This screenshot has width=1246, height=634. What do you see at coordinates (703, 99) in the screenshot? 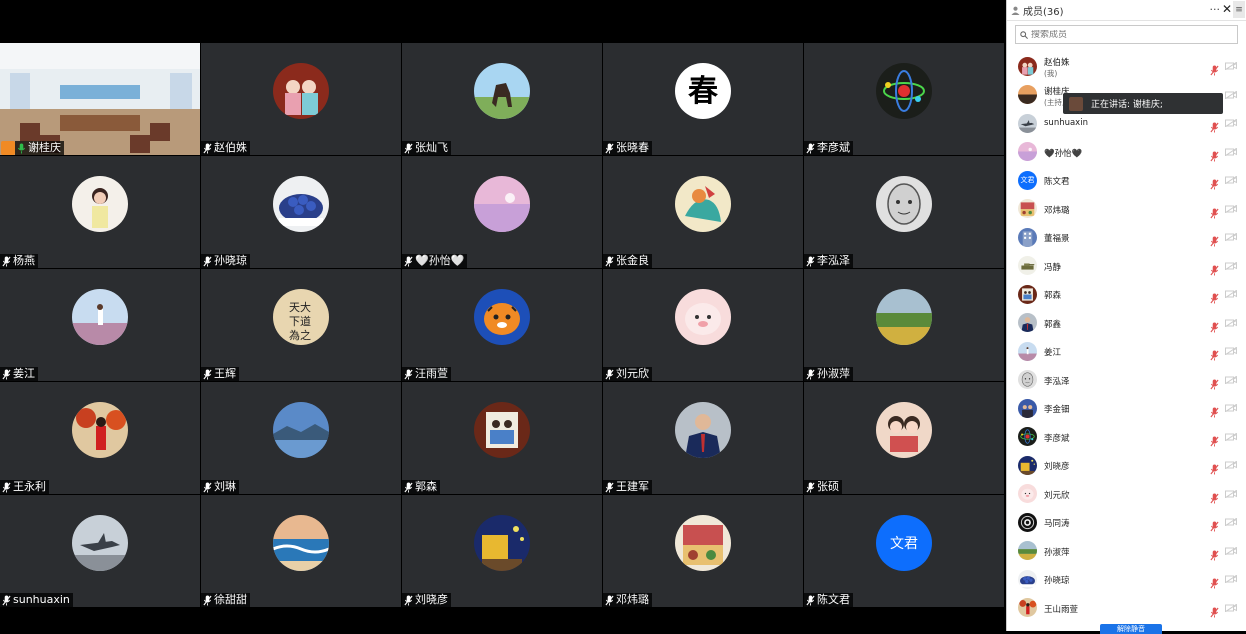
I see `participant-tile: 春张晓春` at bounding box center [703, 99].